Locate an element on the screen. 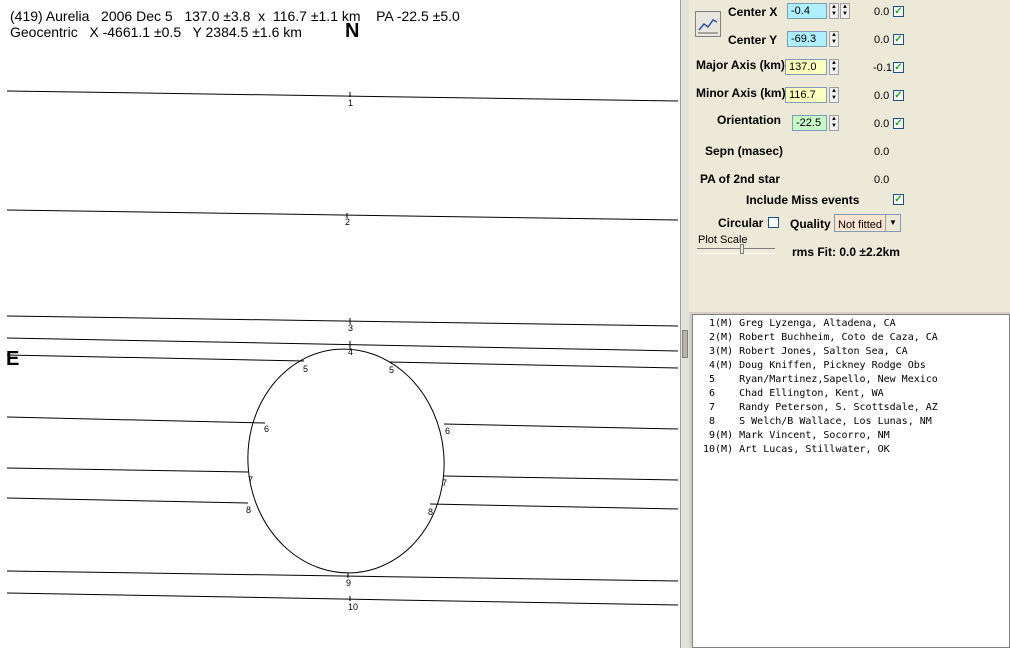  pa-2nd-star-value: 0.0 is located at coordinates (882, 180).